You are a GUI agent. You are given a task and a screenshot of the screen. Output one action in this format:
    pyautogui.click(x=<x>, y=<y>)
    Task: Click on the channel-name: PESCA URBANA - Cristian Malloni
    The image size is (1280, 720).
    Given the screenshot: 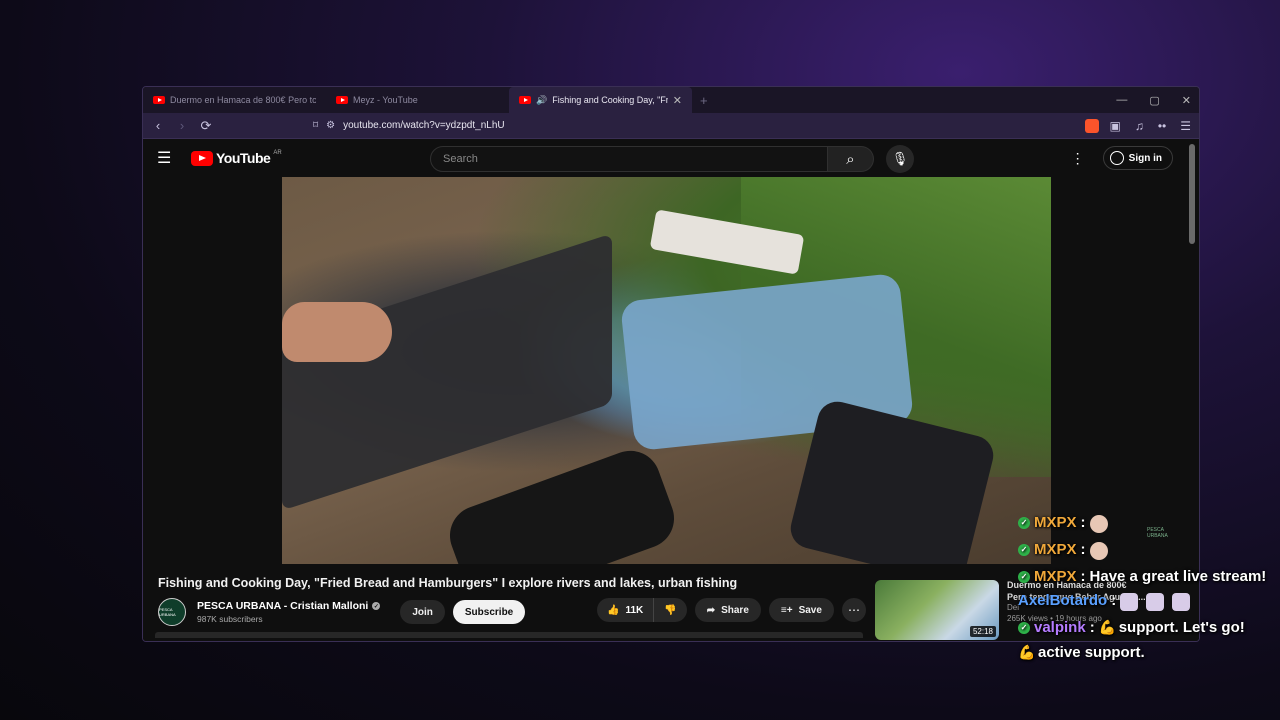 What is the action you would take?
    pyautogui.click(x=282, y=606)
    